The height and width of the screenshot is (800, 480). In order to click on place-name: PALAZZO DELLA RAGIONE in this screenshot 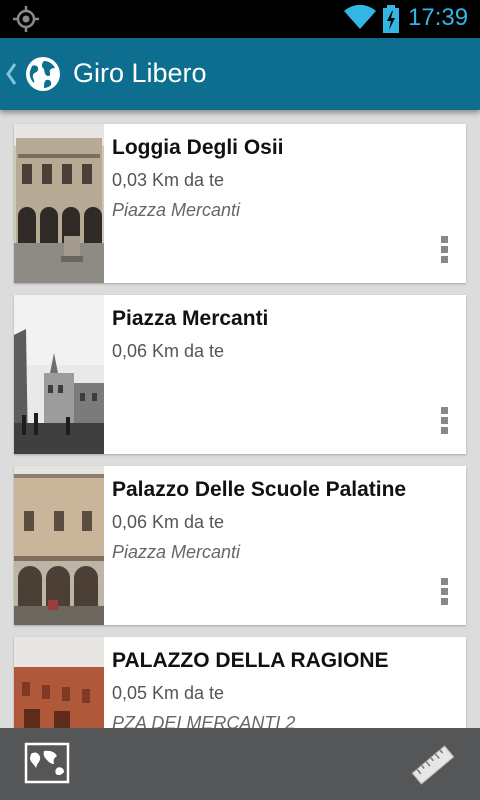, I will do `click(250, 660)`.